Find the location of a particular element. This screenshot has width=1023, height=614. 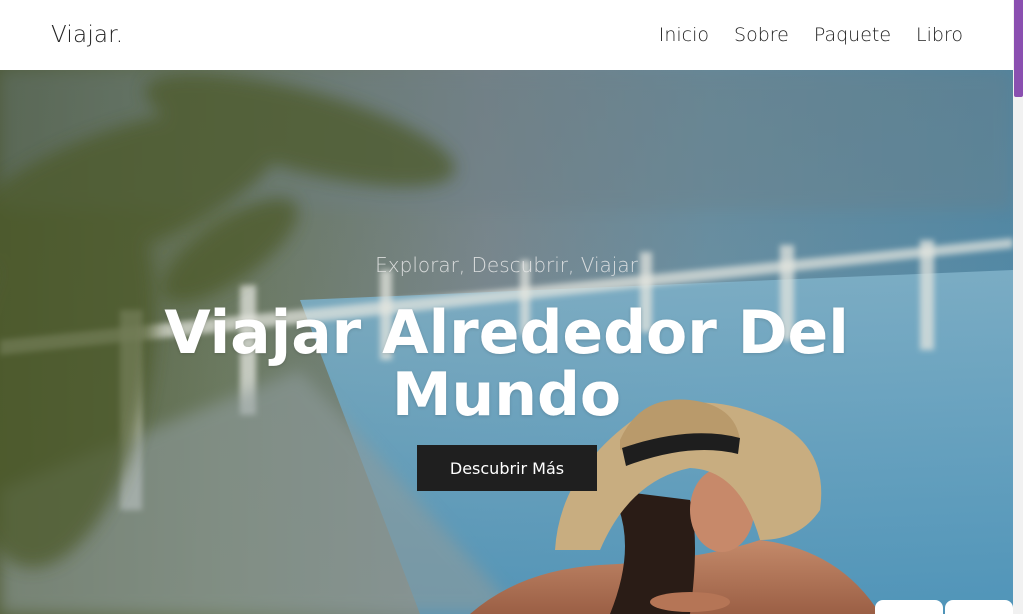

scrollbar-thumb is located at coordinates (1018, 48).